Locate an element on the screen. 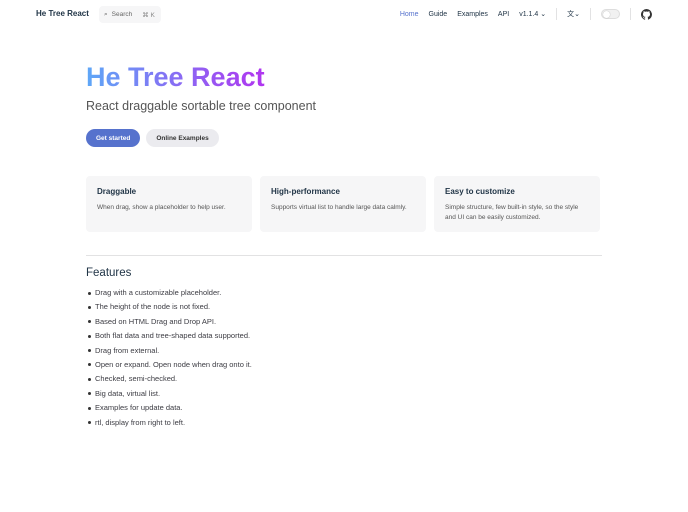 This screenshot has width=688, height=512. list-item: Based on HTML Drag and Drop API. is located at coordinates (170, 324).